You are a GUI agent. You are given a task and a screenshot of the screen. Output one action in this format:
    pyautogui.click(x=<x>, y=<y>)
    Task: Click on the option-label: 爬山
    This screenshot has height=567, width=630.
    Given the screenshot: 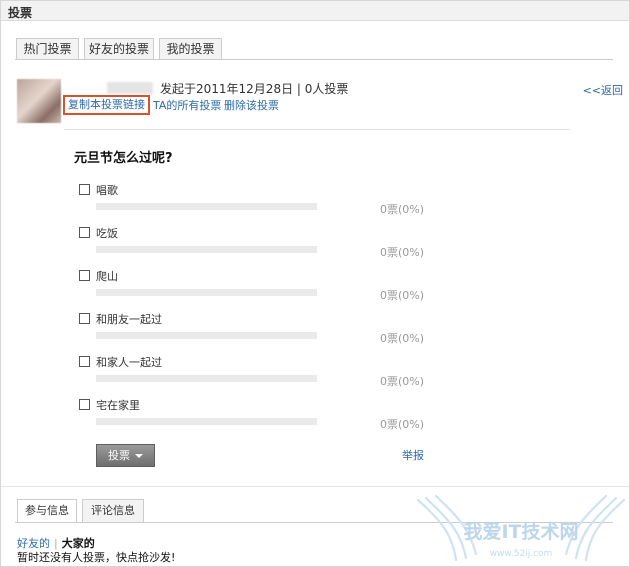 What is the action you would take?
    pyautogui.click(x=107, y=276)
    